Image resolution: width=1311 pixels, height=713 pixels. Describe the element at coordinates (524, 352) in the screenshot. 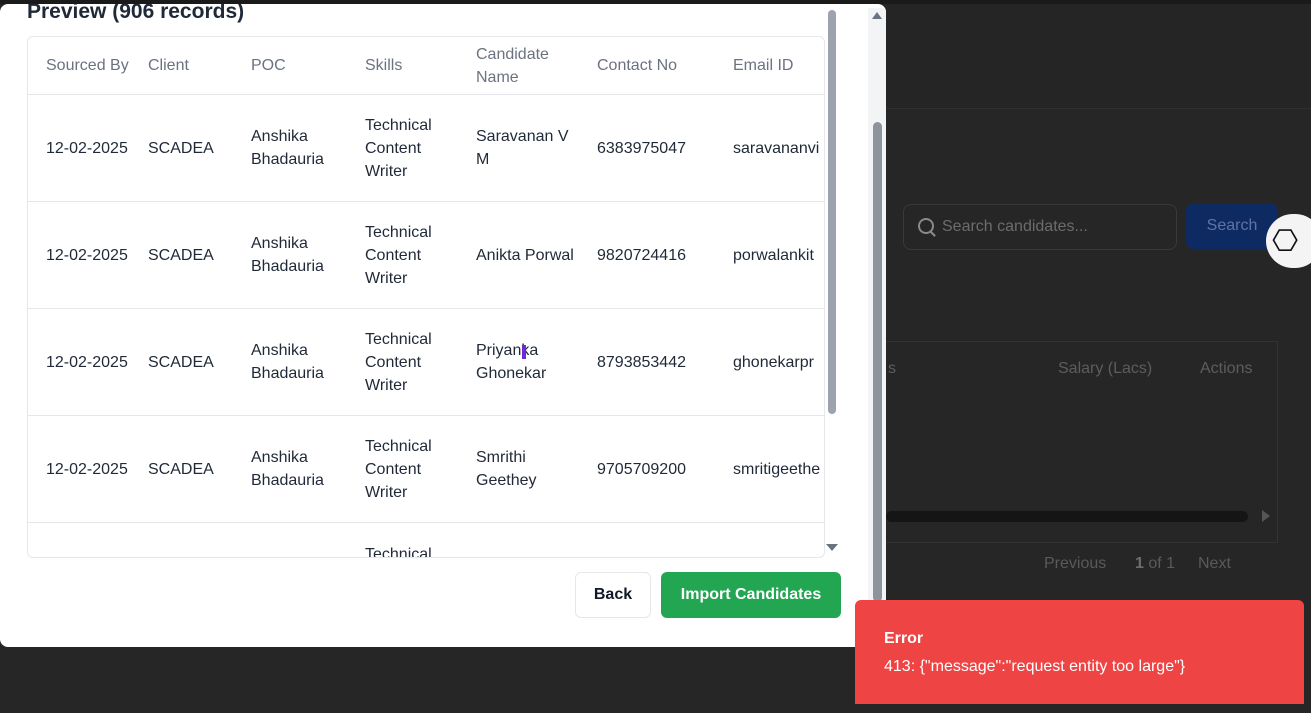

I see `text-cursor-icon` at that location.